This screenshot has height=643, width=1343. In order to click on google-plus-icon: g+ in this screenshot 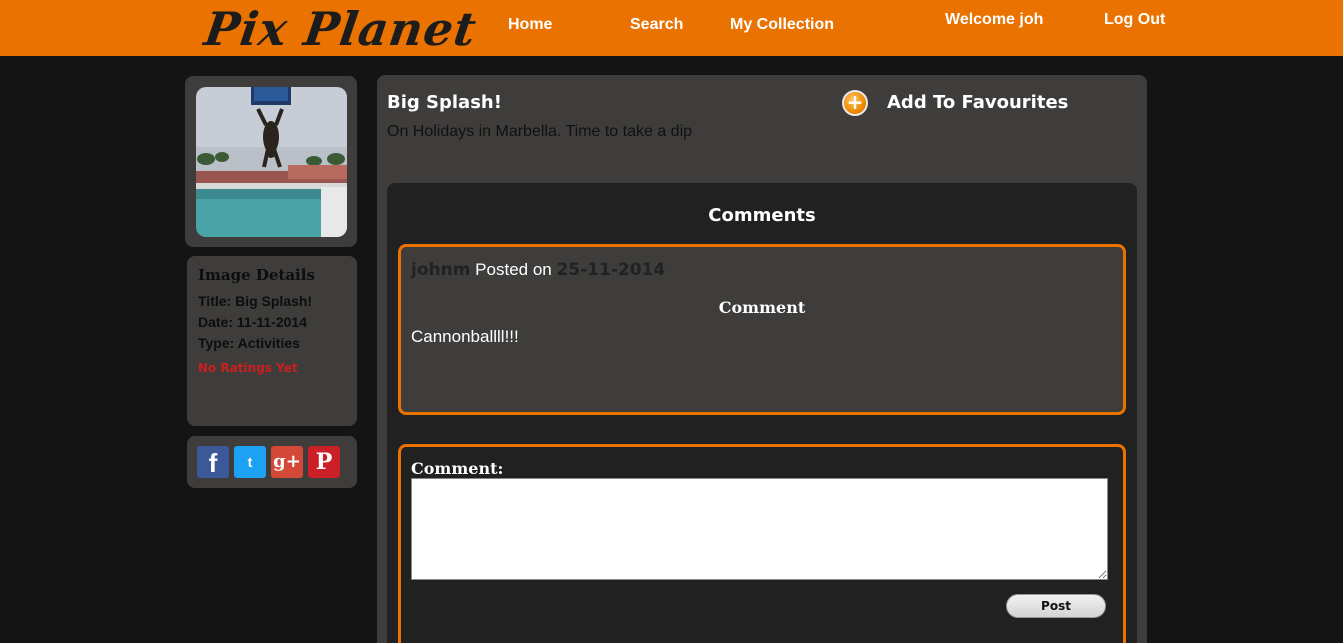, I will do `click(287, 462)`.